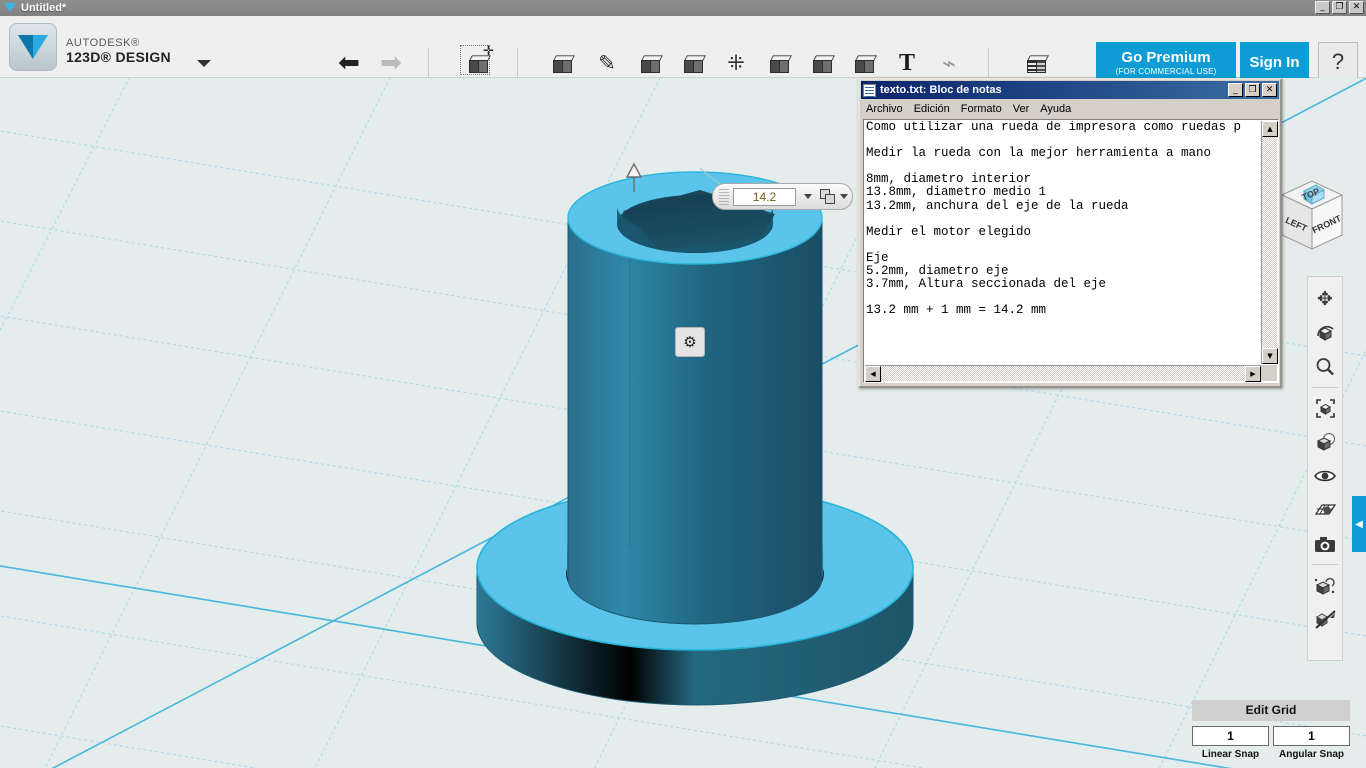 The width and height of the screenshot is (1366, 768). I want to click on notepad-maximize-button: ❐, so click(1252, 90).